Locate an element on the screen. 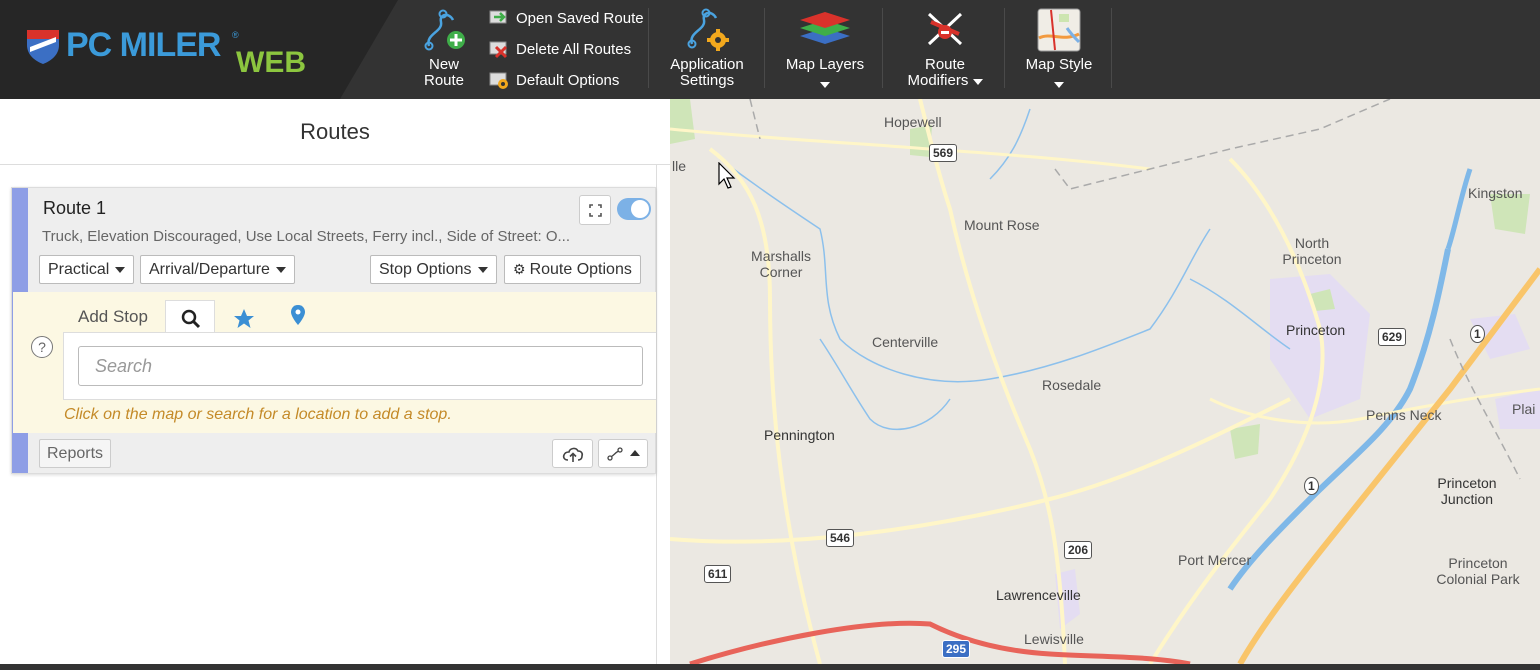 The image size is (1540, 670). route-shield: 611 is located at coordinates (718, 574).